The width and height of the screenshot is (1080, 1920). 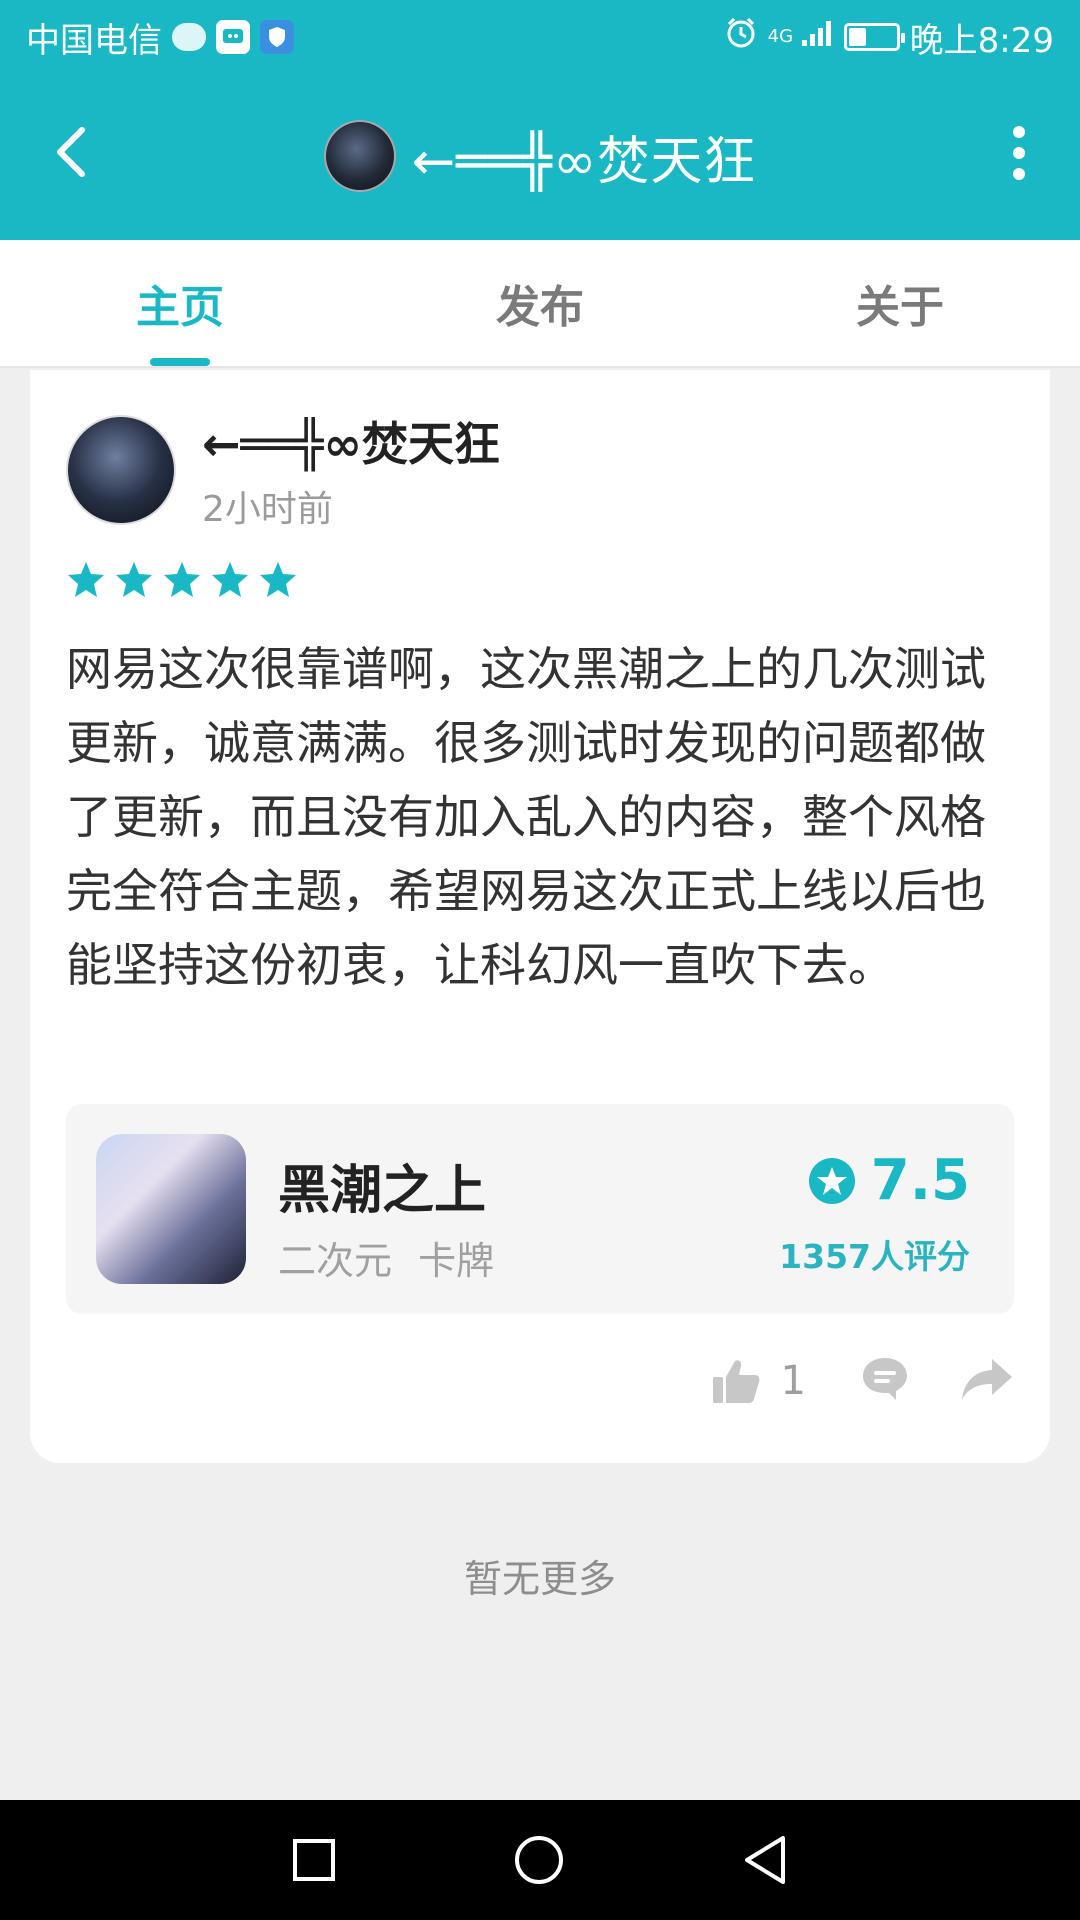 What do you see at coordinates (765, 1860) in the screenshot?
I see `back-nav-icon` at bounding box center [765, 1860].